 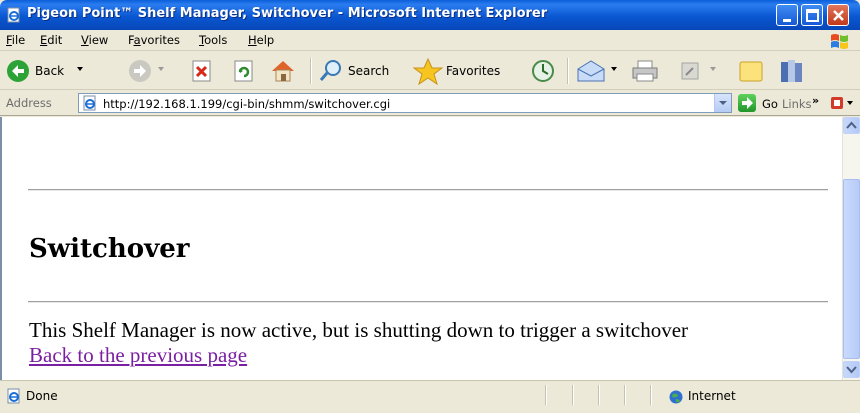 I want to click on windows-logo-icon, so click(x=840, y=41).